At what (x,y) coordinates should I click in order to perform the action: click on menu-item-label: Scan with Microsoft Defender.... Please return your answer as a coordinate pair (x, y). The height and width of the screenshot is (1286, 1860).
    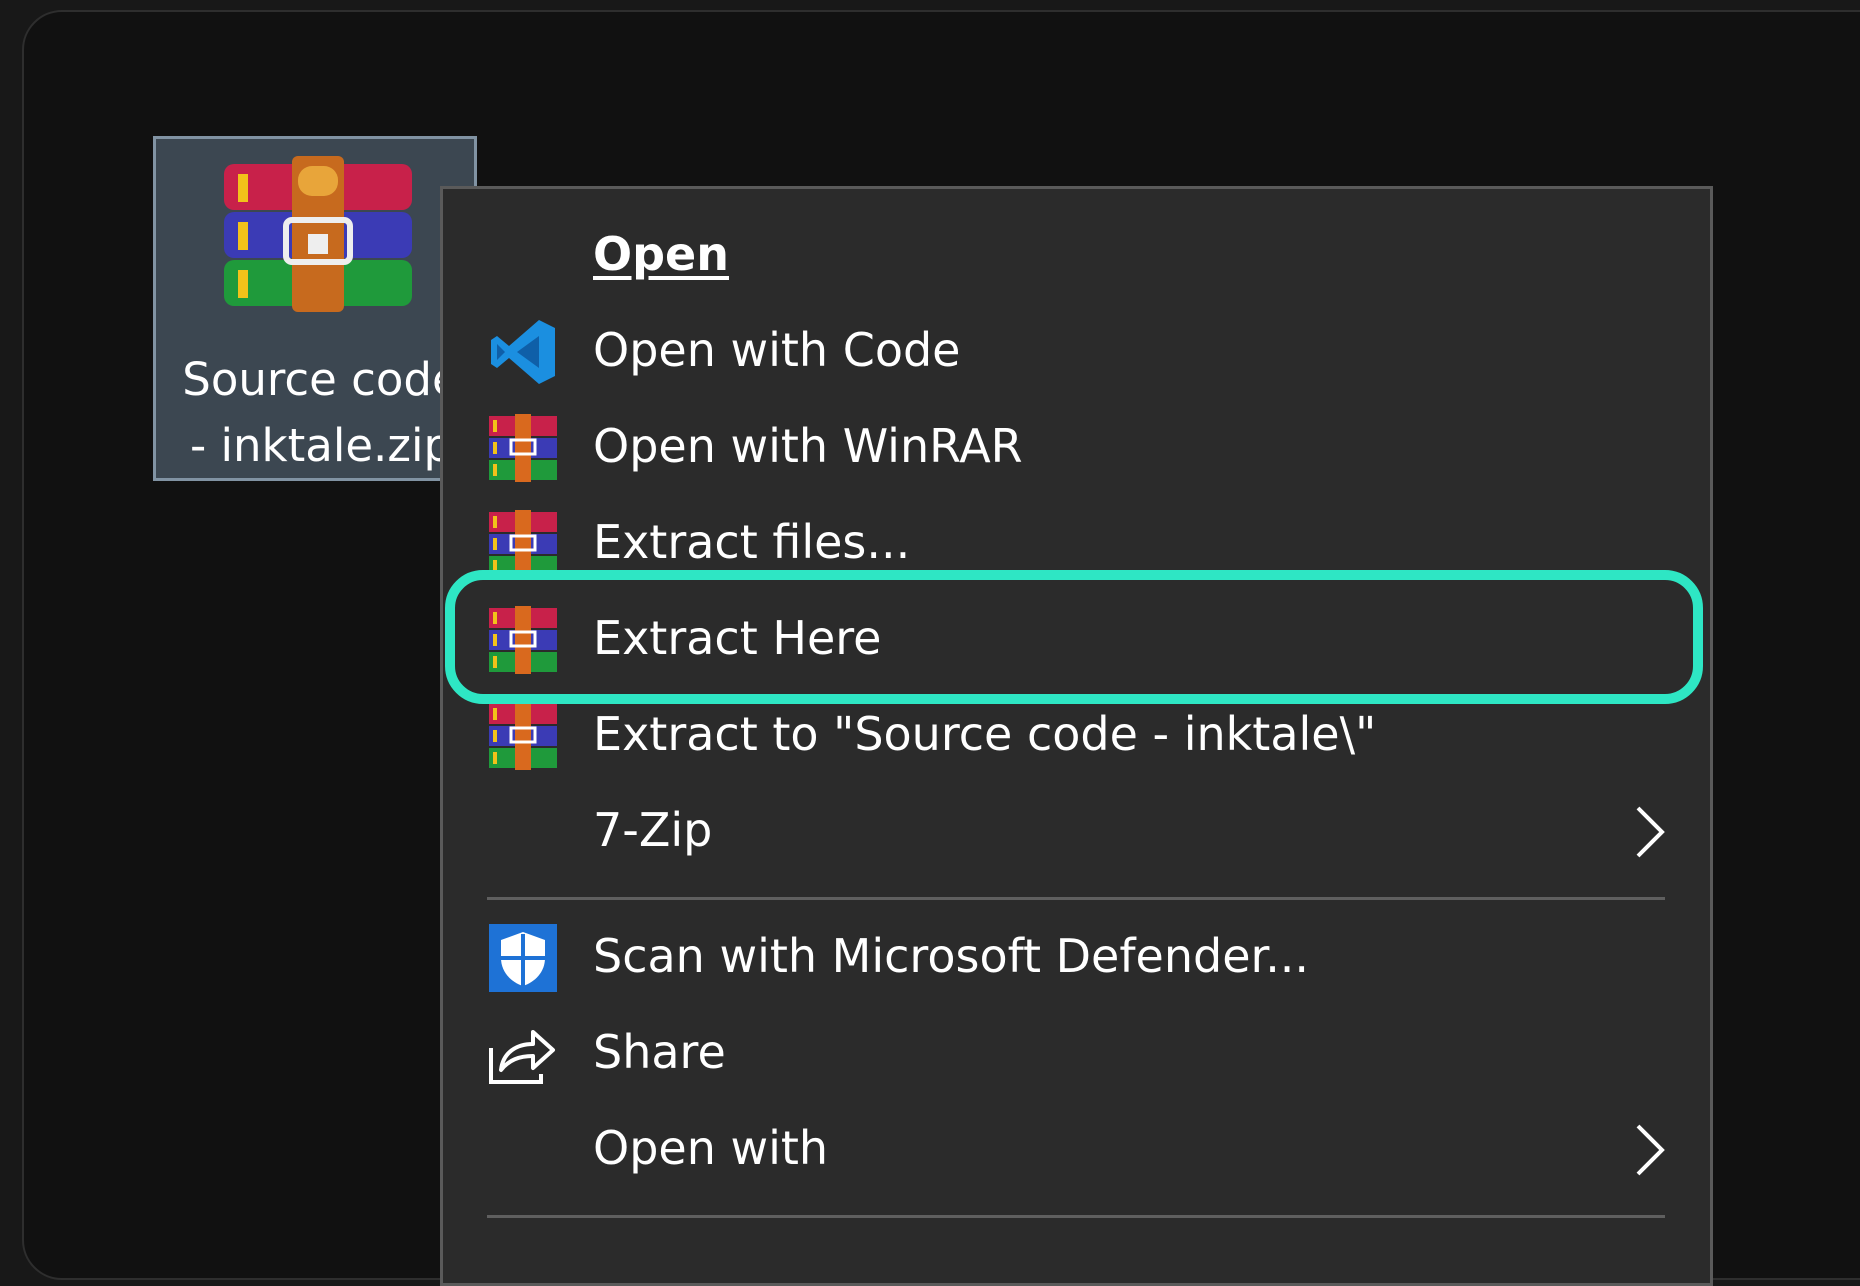
    Looking at the image, I should click on (951, 956).